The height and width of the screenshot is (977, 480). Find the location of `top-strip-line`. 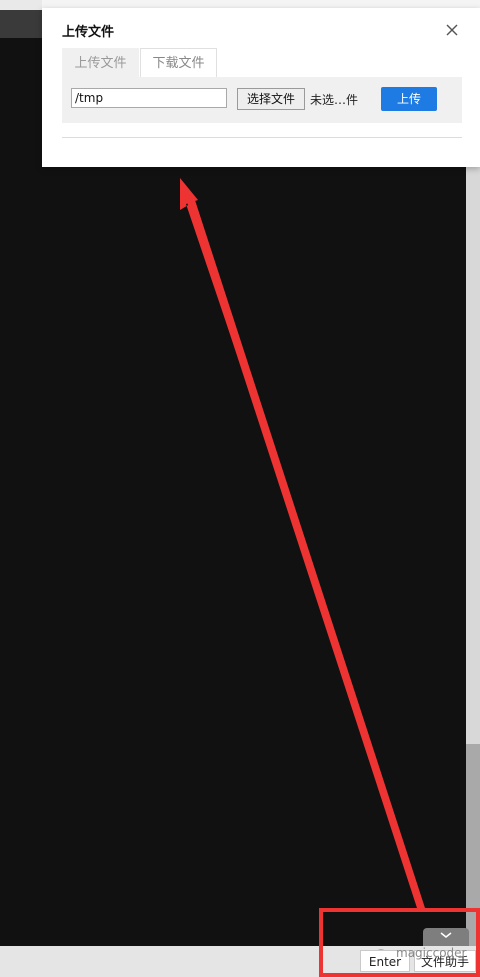

top-strip-line is located at coordinates (261, 4).